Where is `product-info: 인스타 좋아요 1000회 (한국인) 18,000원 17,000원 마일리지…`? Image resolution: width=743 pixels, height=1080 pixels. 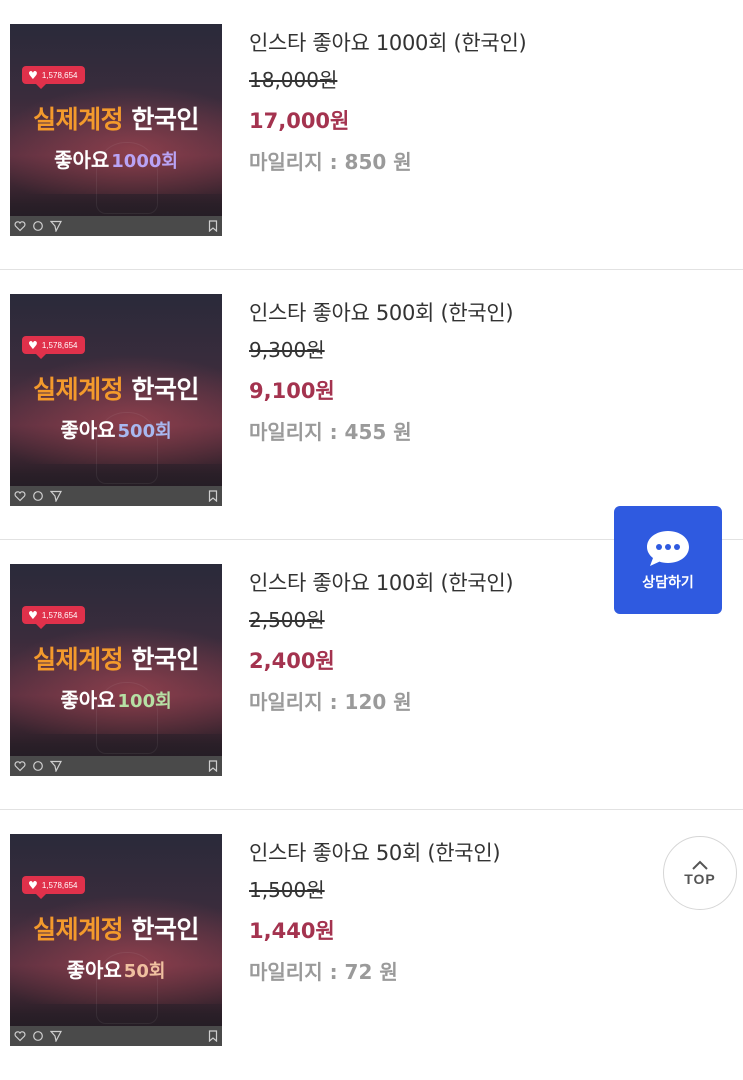 product-info: 인스타 좋아요 1000회 (한국인) 18,000원 17,000원 마일리지… is located at coordinates (388, 104).